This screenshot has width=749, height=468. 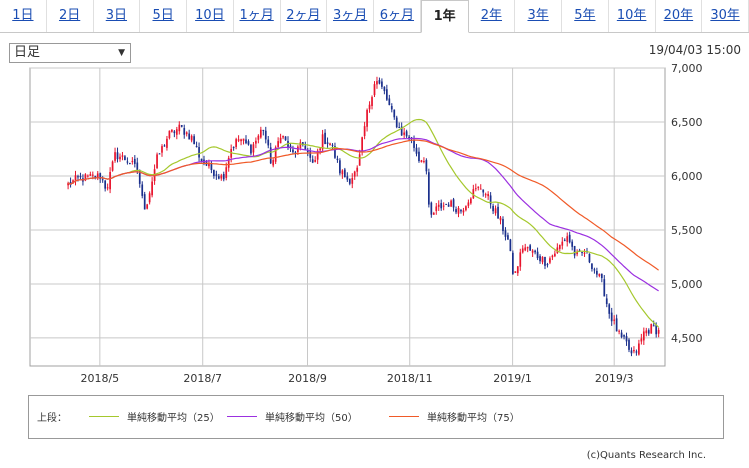 I want to click on copyright-credit: (c)Quants Research Inc., so click(x=646, y=455).